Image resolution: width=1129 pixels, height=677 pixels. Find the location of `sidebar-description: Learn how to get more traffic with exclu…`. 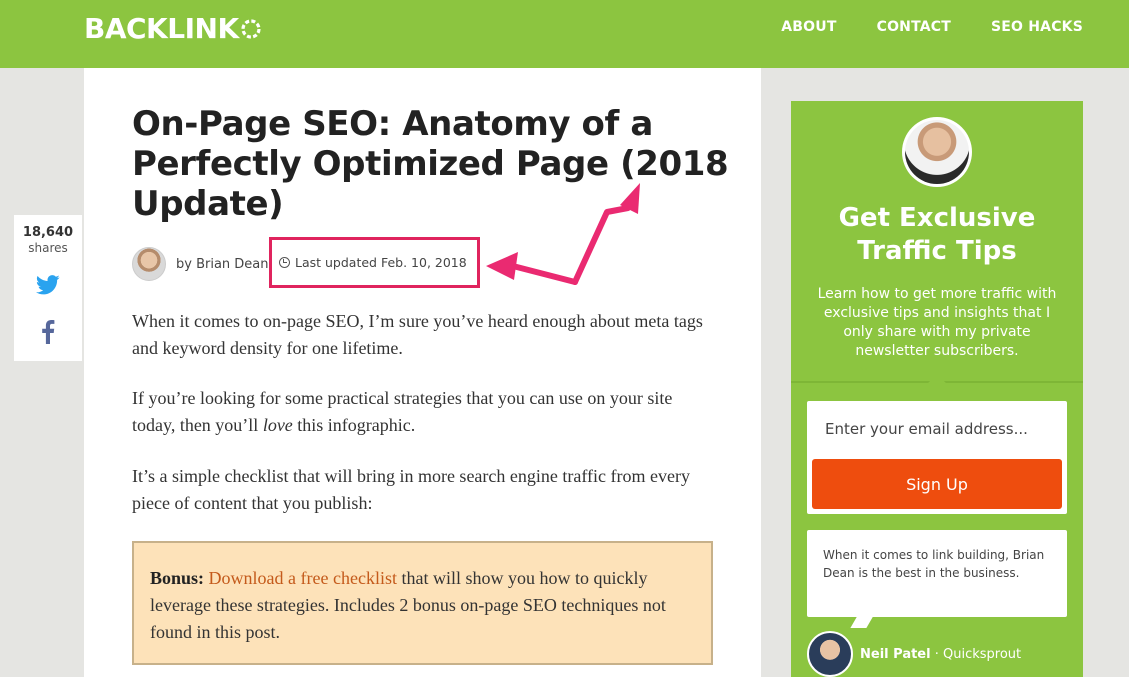

sidebar-description: Learn how to get more traffic with exclu… is located at coordinates (937, 322).